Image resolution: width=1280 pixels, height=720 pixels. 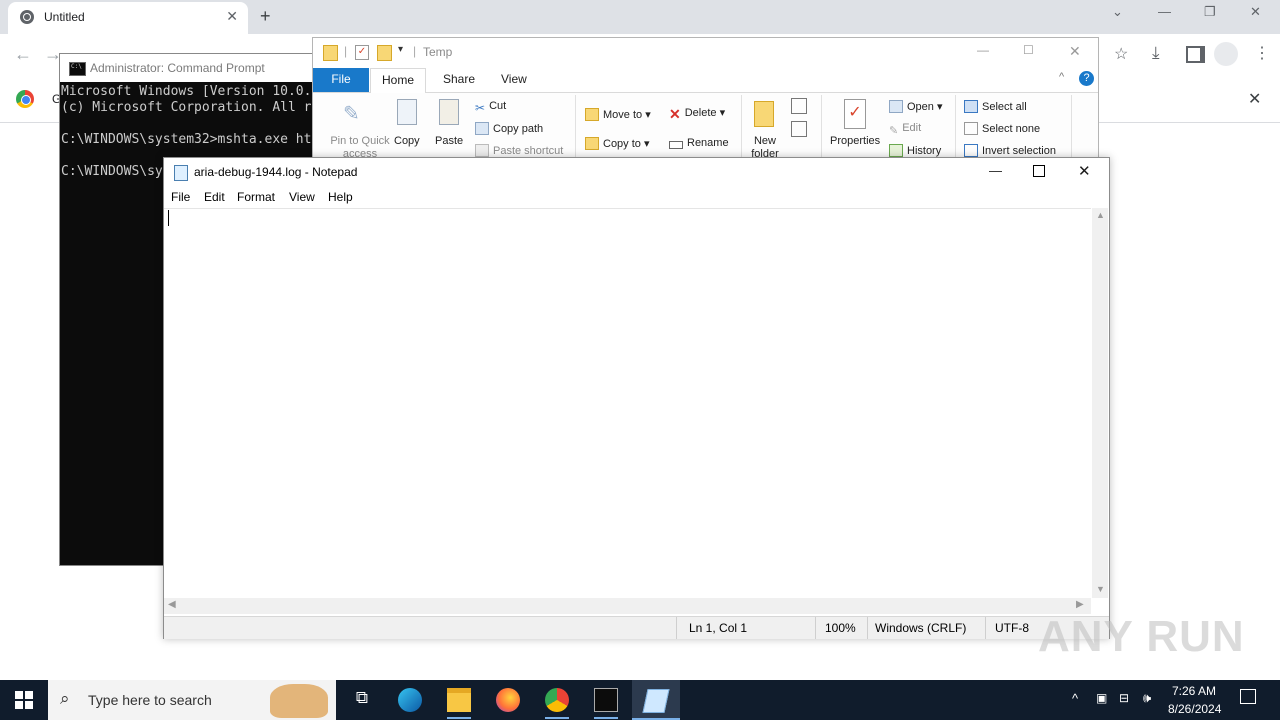 I want to click on chrome-tab: Untitled ✕, so click(x=128, y=18).